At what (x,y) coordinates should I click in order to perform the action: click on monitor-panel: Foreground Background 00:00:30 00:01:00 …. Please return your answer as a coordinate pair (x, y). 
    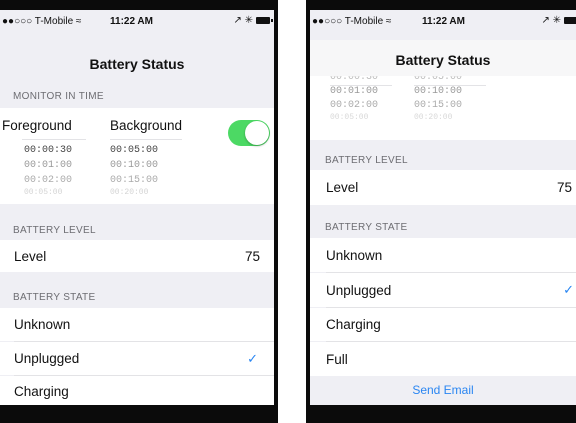
    Looking at the image, I should click on (137, 156).